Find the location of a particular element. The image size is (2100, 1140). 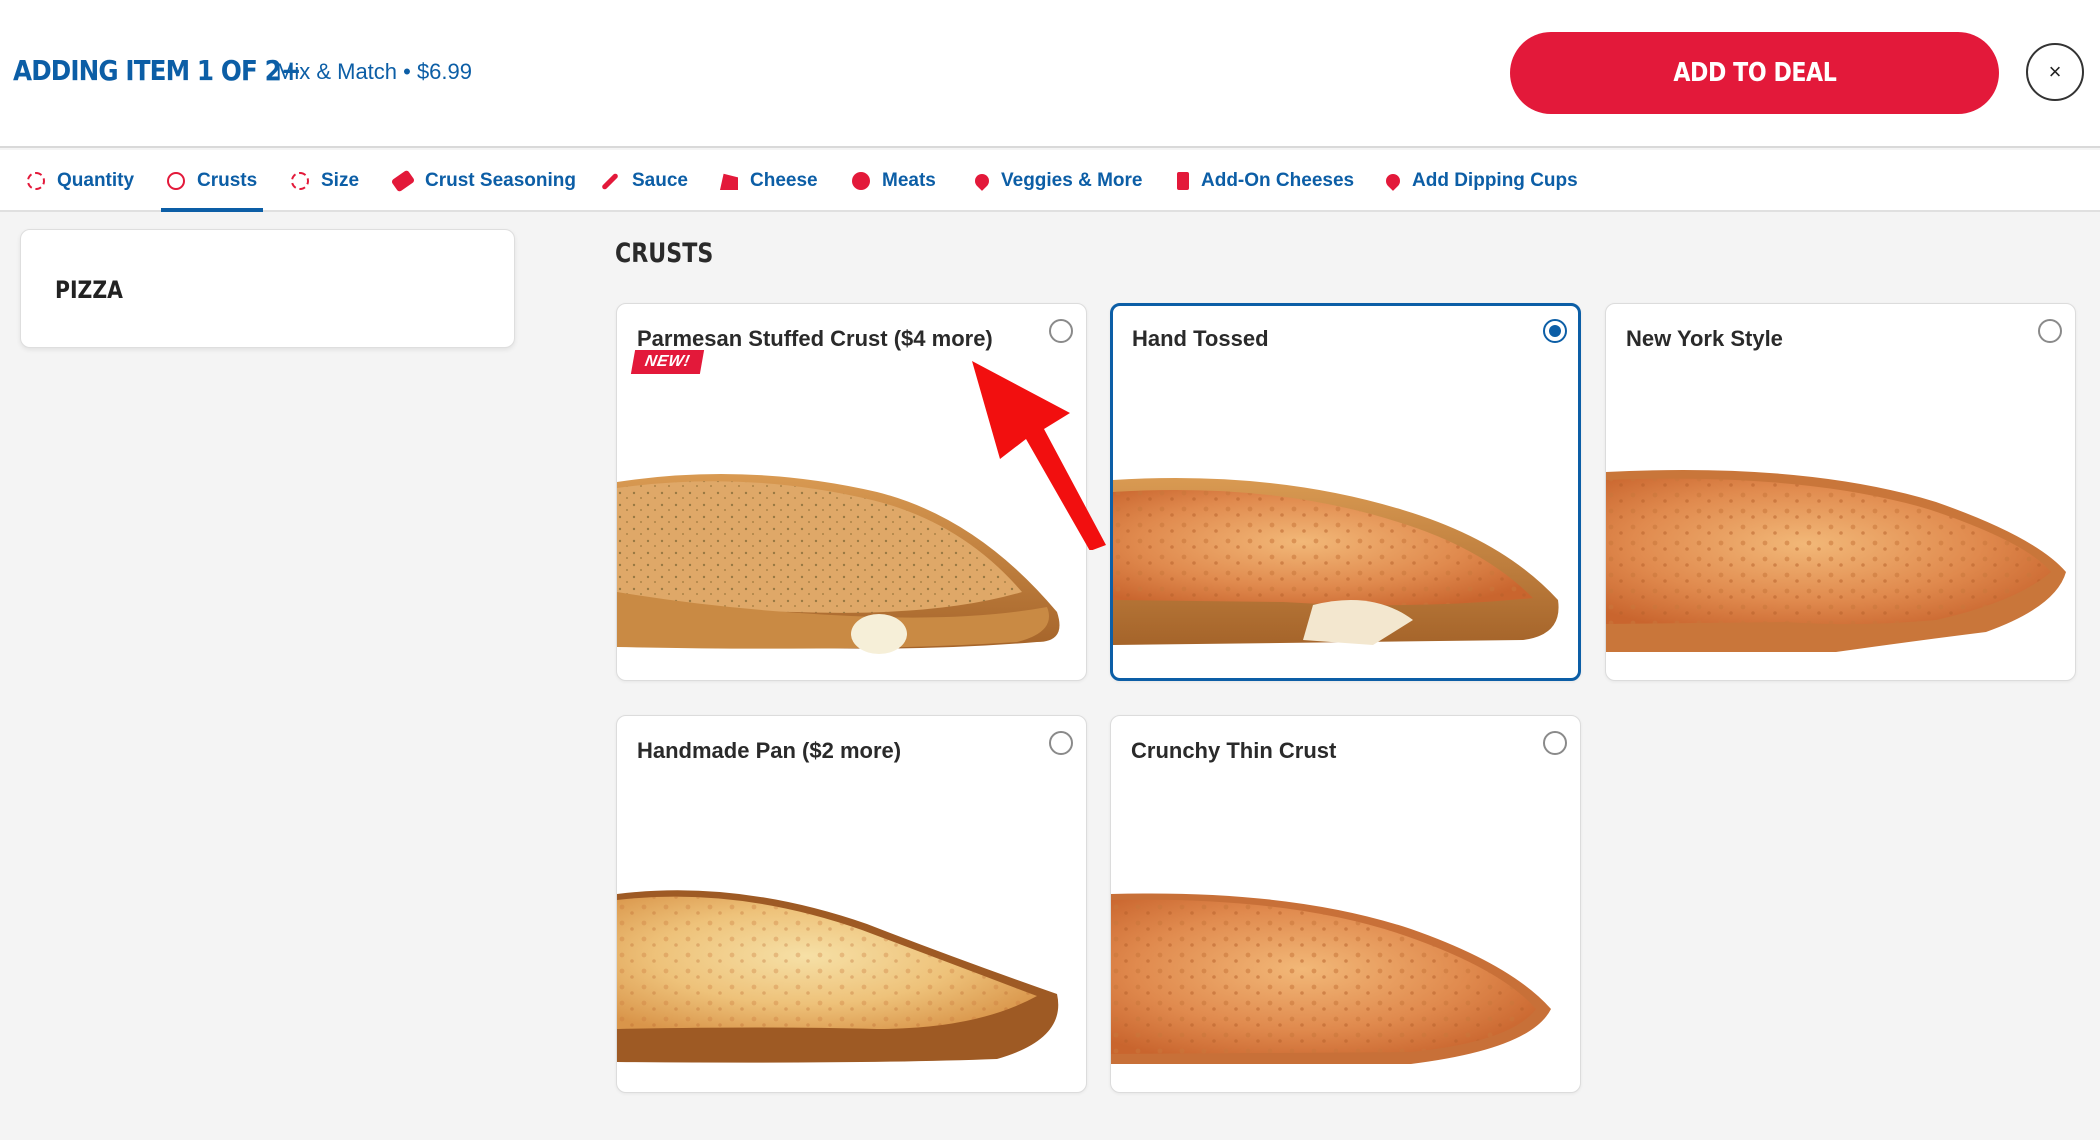

crust-card-new-york-style: New York Style is located at coordinates (1840, 492).